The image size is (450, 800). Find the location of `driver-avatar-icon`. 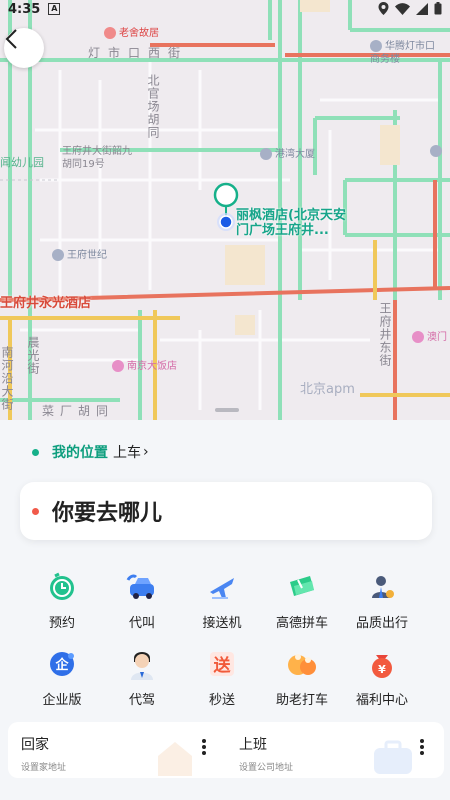

driver-avatar-icon is located at coordinates (142, 664).